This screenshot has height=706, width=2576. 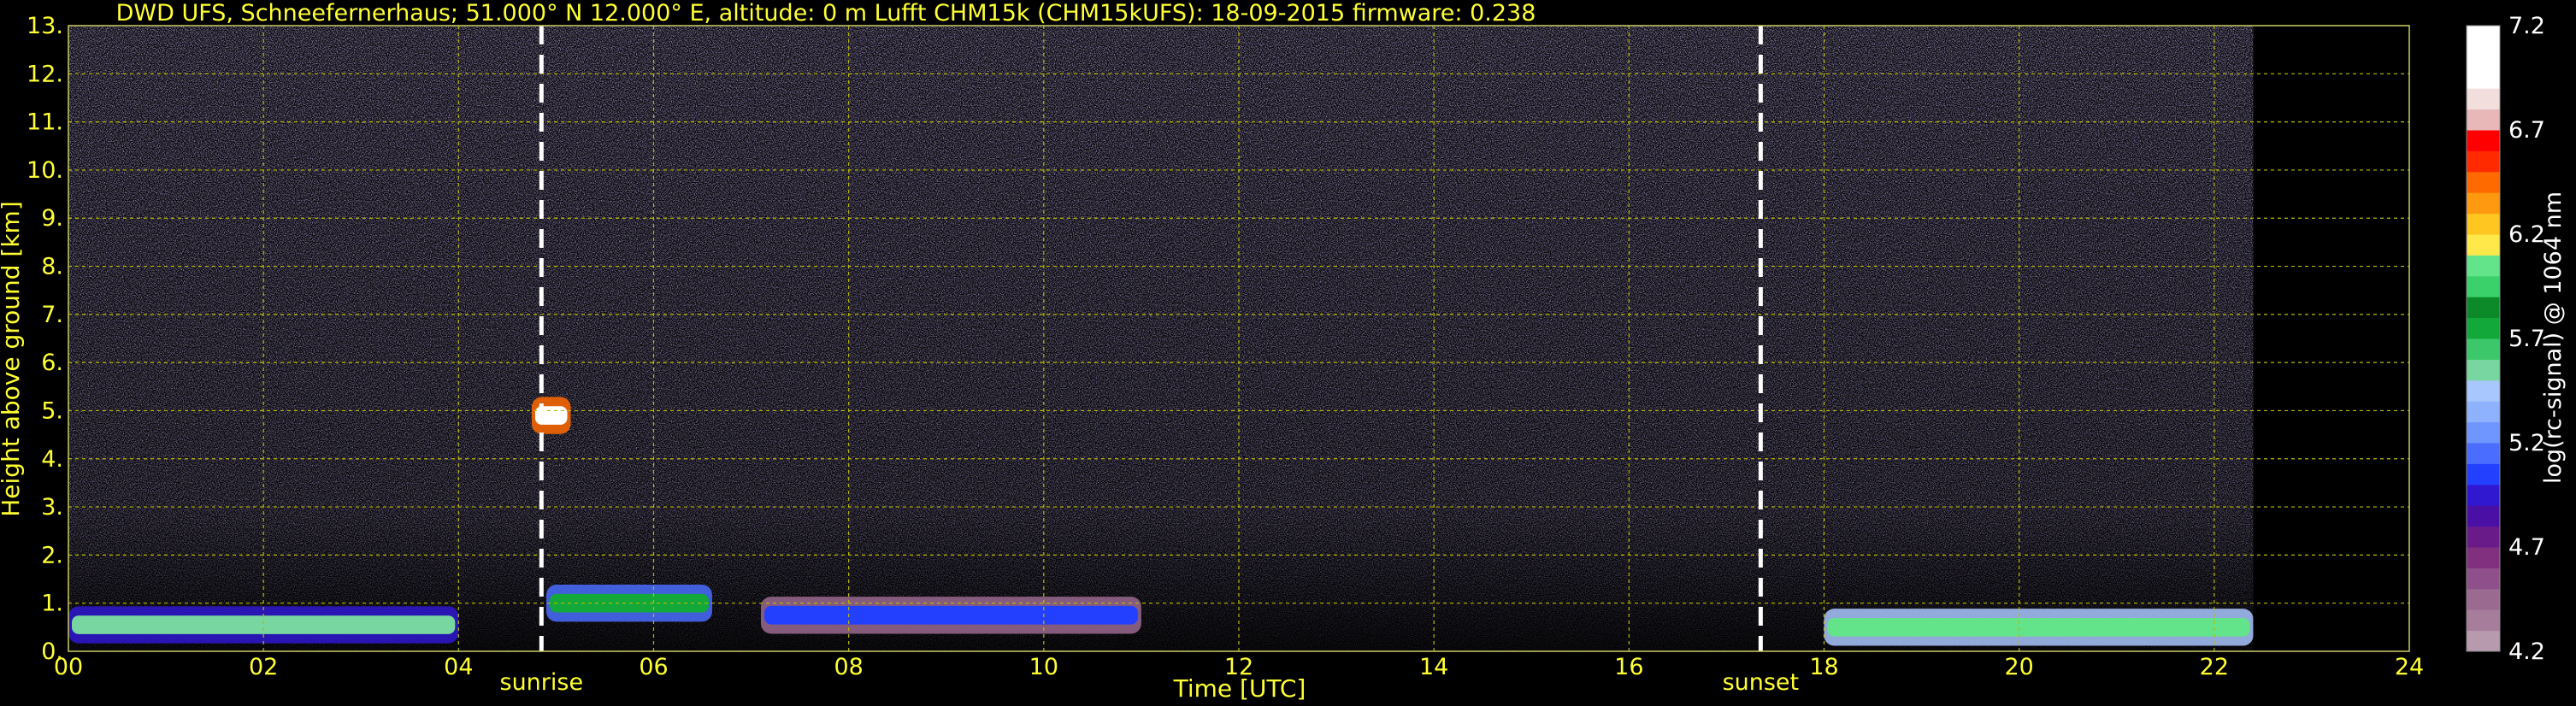 I want to click on x-tick-label: 20, so click(x=2019, y=667).